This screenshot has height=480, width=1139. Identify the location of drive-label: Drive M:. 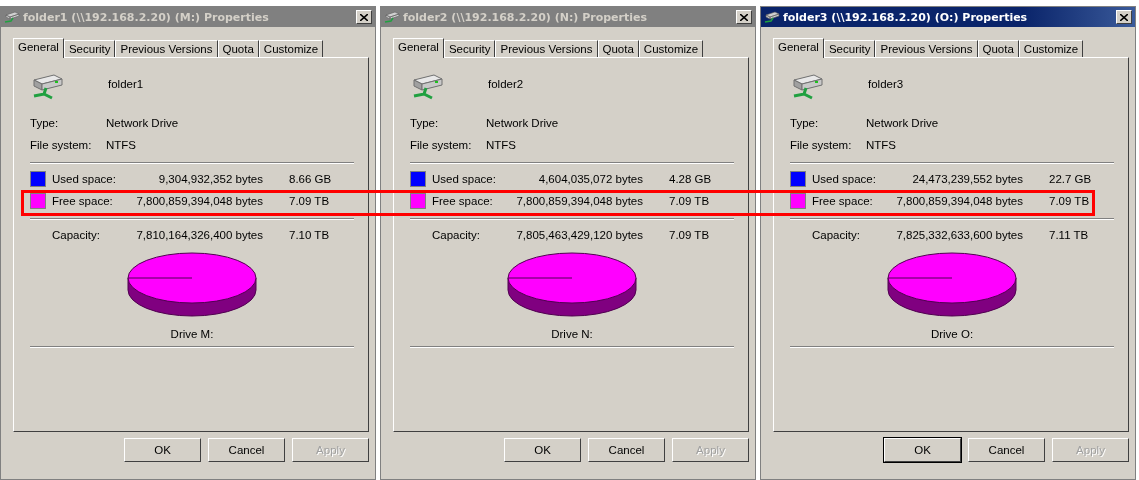
(192, 334).